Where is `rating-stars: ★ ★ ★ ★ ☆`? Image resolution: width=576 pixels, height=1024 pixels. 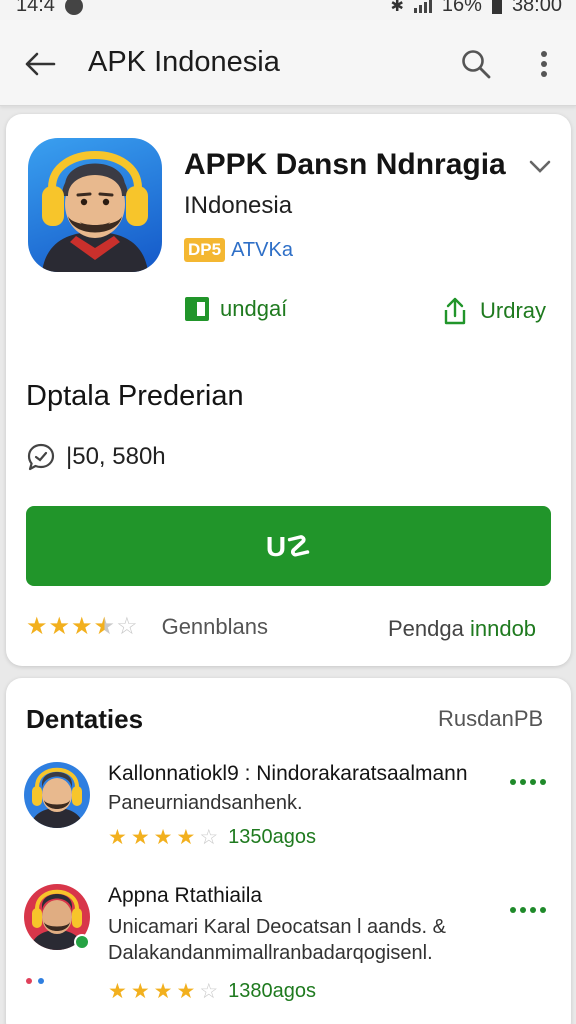
rating-stars: ★ ★ ★ ★ ☆ is located at coordinates (82, 627).